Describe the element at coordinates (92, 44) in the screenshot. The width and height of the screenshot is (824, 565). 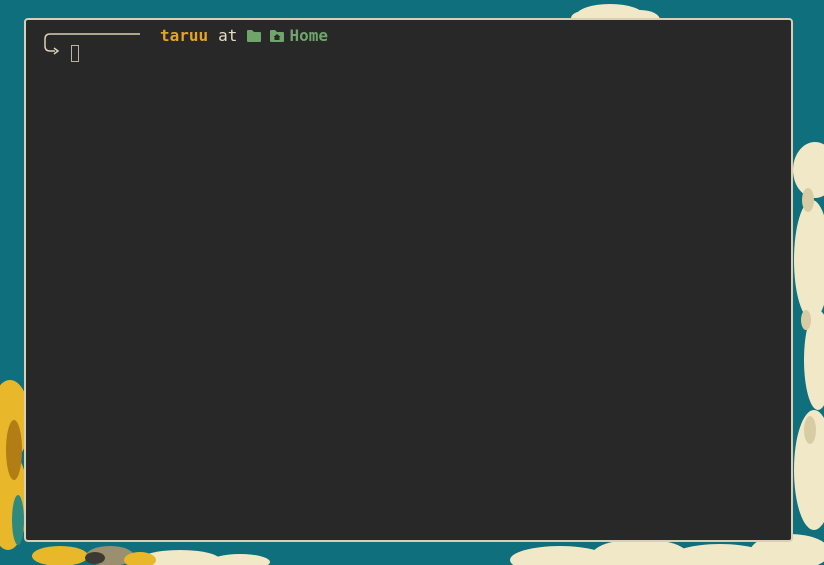
I see `prompt-frame-decoration` at that location.